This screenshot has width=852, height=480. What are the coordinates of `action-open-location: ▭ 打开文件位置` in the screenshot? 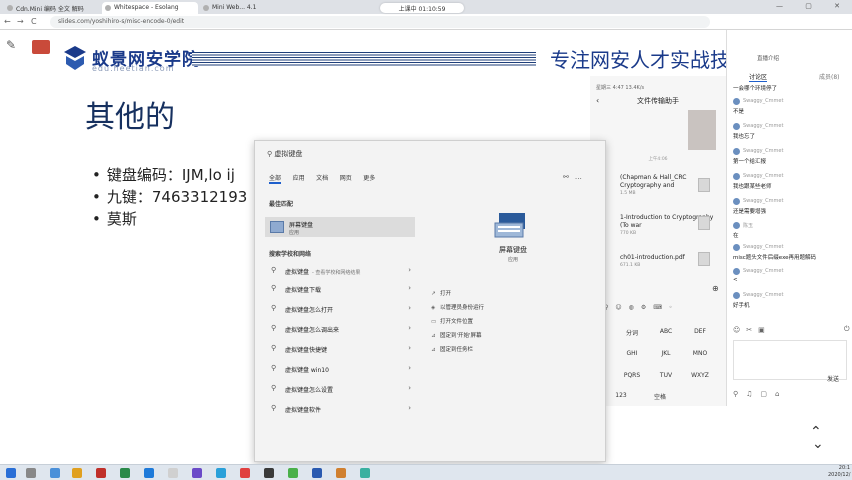 It's located at (452, 321).